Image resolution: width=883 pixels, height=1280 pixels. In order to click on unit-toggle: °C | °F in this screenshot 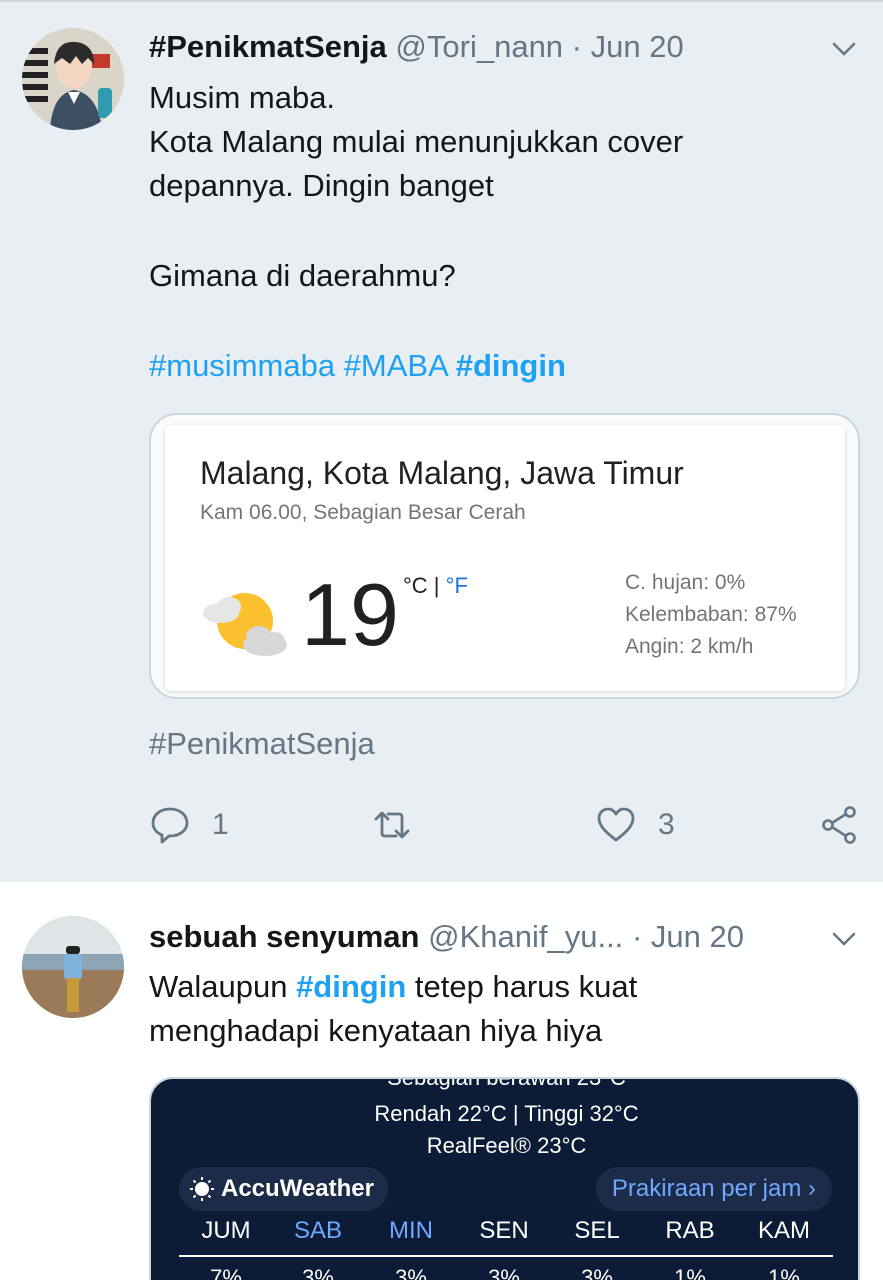, I will do `click(435, 586)`.